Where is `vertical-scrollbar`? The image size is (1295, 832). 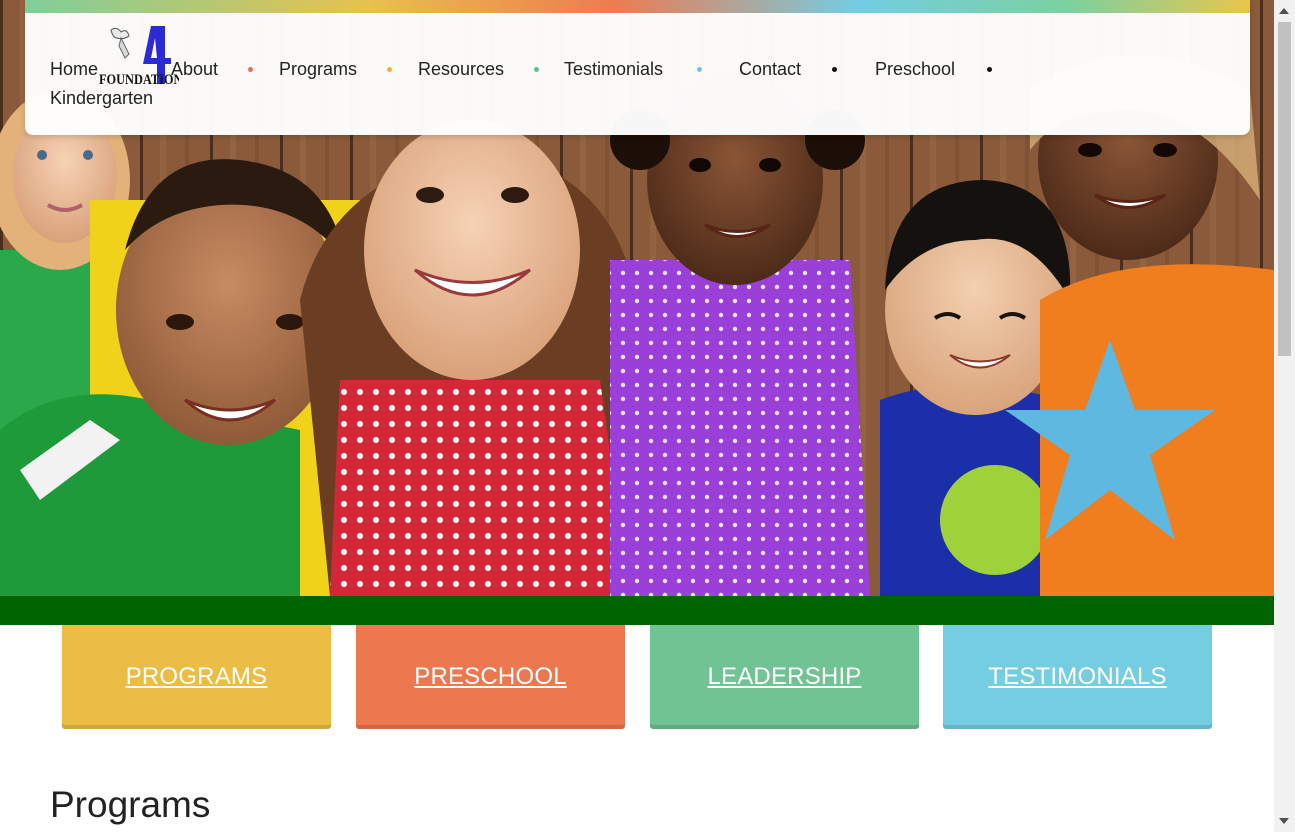
vertical-scrollbar is located at coordinates (1284, 416).